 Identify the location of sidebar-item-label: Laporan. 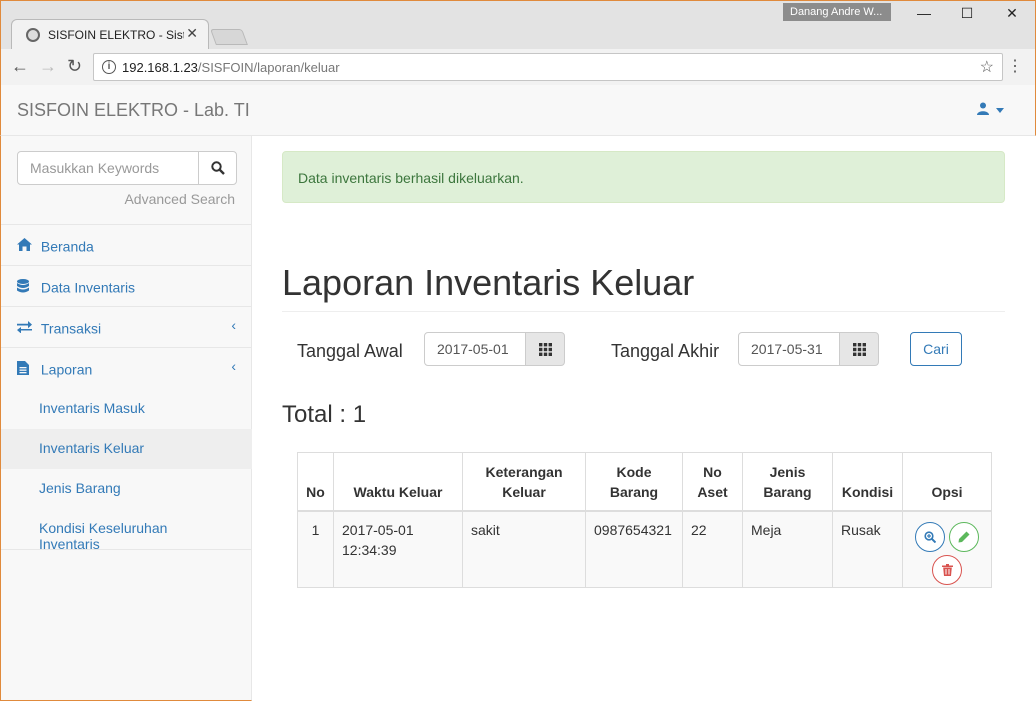
(66, 369).